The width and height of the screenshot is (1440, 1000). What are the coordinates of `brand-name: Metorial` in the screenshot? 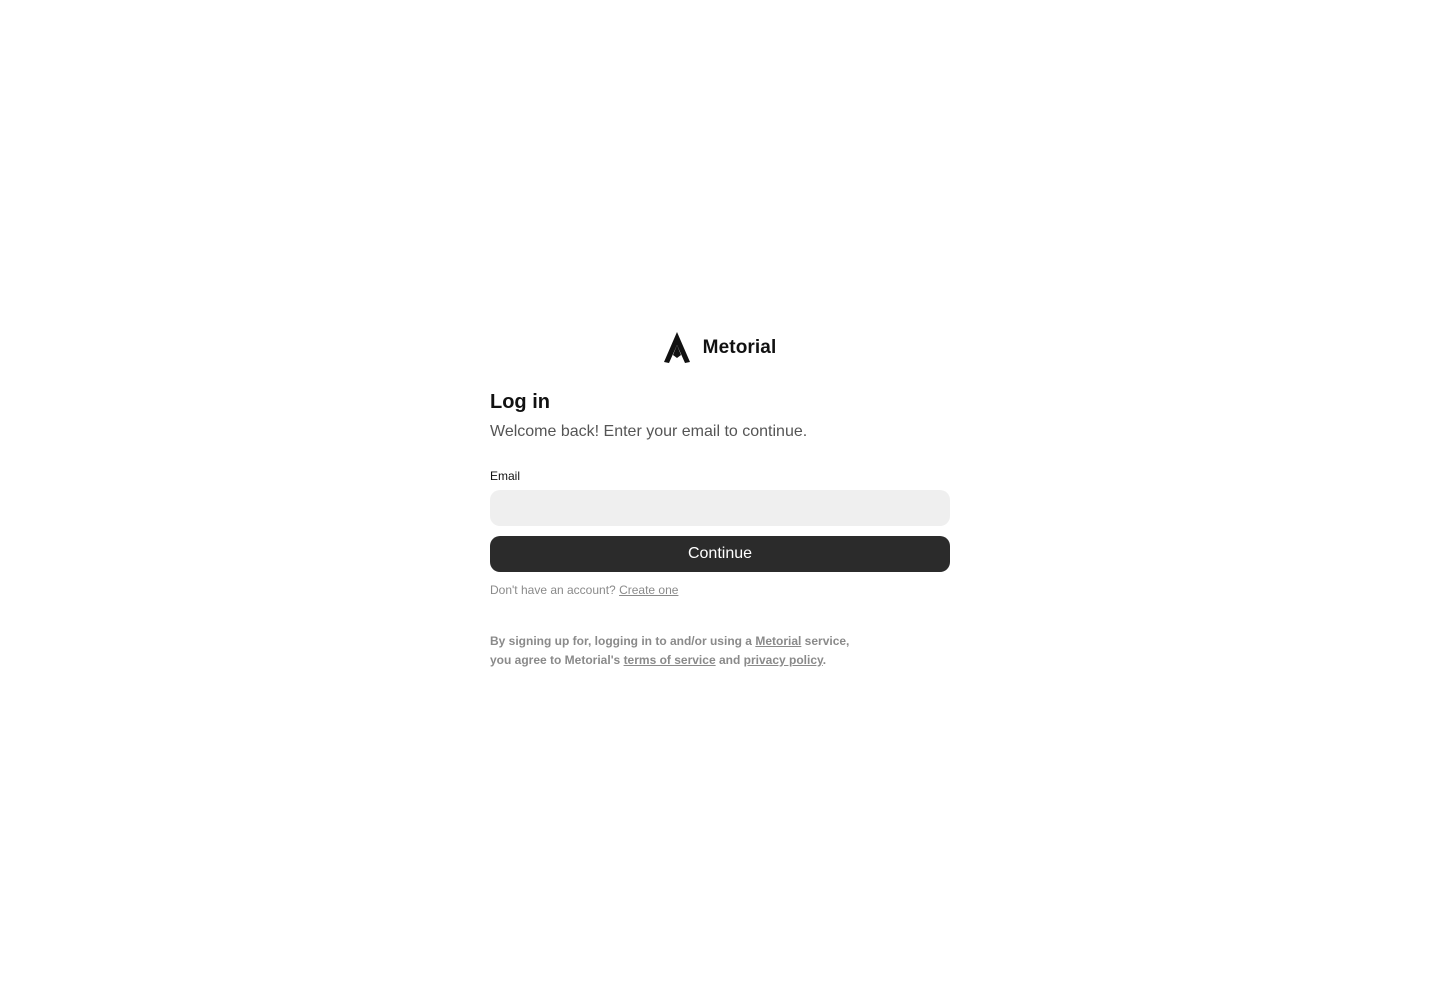 It's located at (739, 347).